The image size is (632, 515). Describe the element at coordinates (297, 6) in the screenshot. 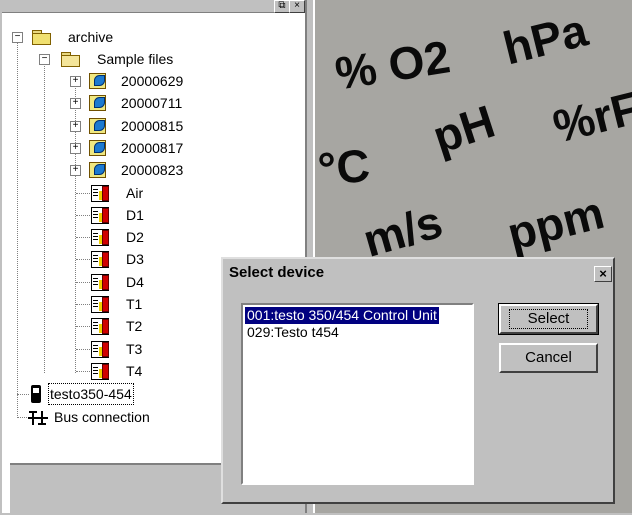

I see `close-pane-button: ×` at that location.